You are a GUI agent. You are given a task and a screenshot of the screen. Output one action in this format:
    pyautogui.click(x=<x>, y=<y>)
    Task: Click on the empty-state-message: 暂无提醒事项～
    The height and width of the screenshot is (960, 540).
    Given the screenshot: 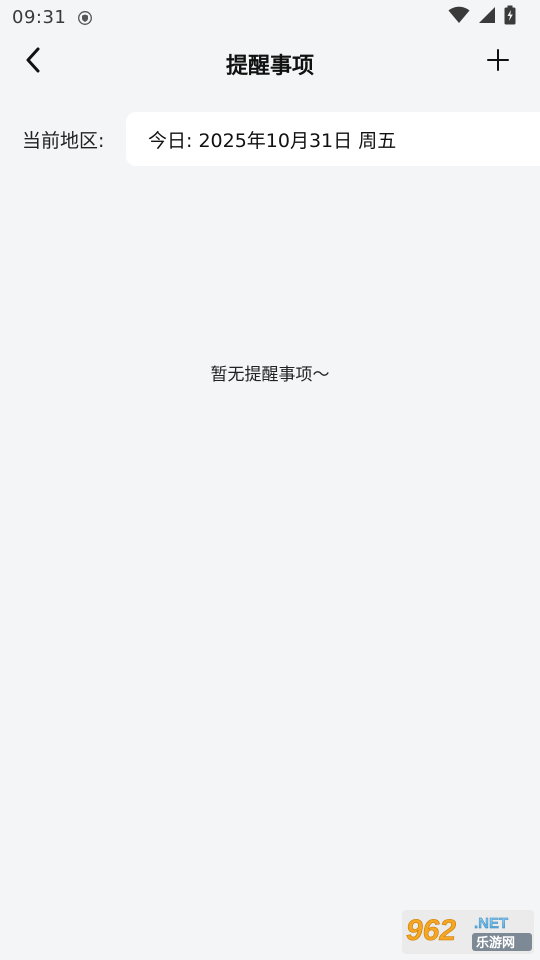 What is the action you would take?
    pyautogui.click(x=270, y=375)
    